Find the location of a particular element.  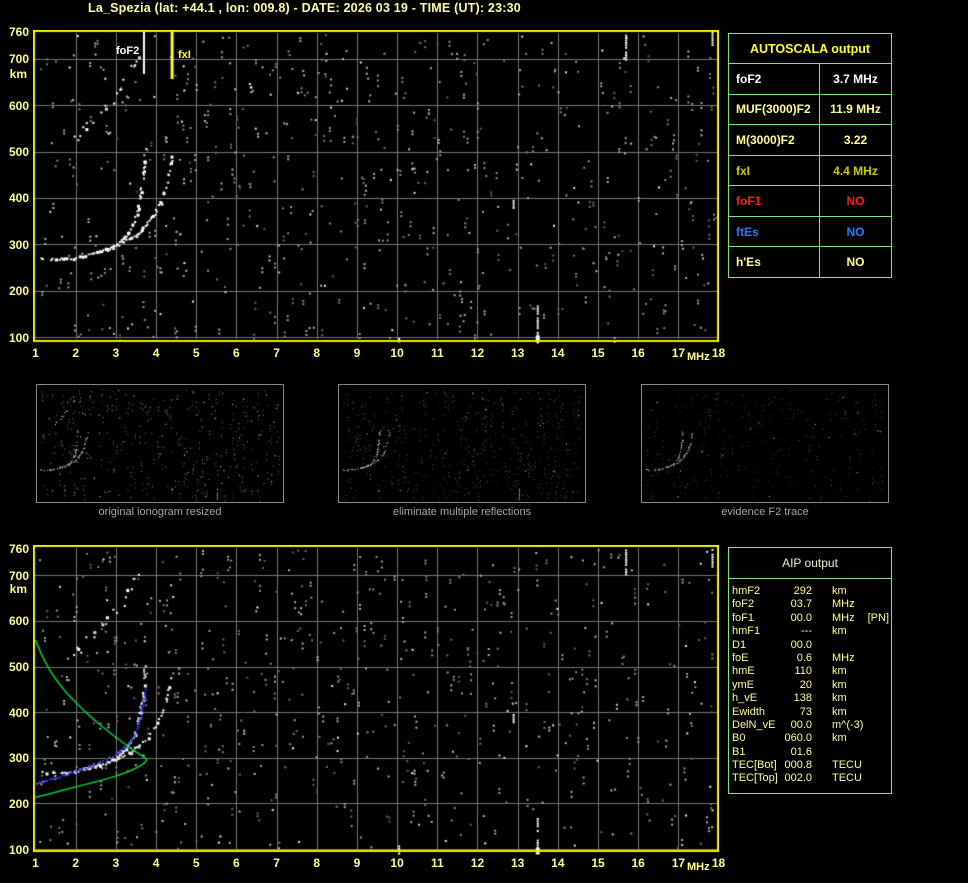

aip-cell: --- is located at coordinates (806, 631).